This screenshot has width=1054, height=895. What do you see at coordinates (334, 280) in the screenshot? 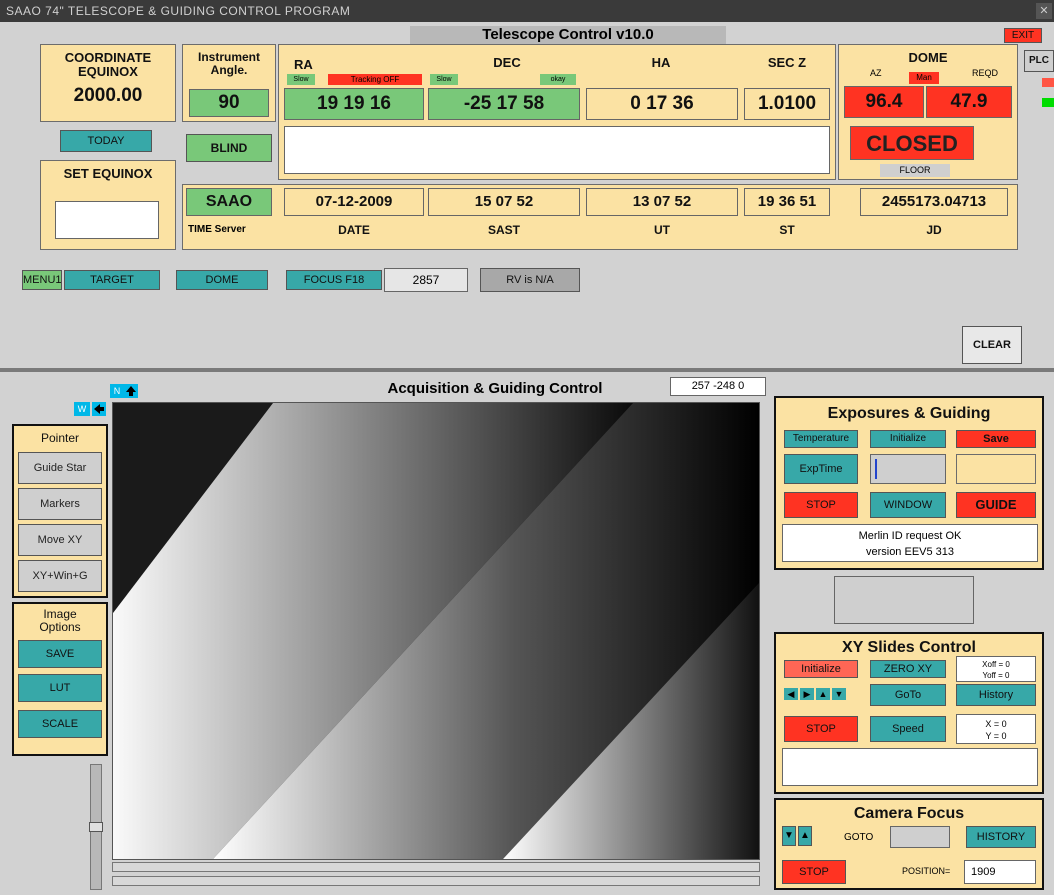
I see `focus-button: FOCUS F18` at bounding box center [334, 280].